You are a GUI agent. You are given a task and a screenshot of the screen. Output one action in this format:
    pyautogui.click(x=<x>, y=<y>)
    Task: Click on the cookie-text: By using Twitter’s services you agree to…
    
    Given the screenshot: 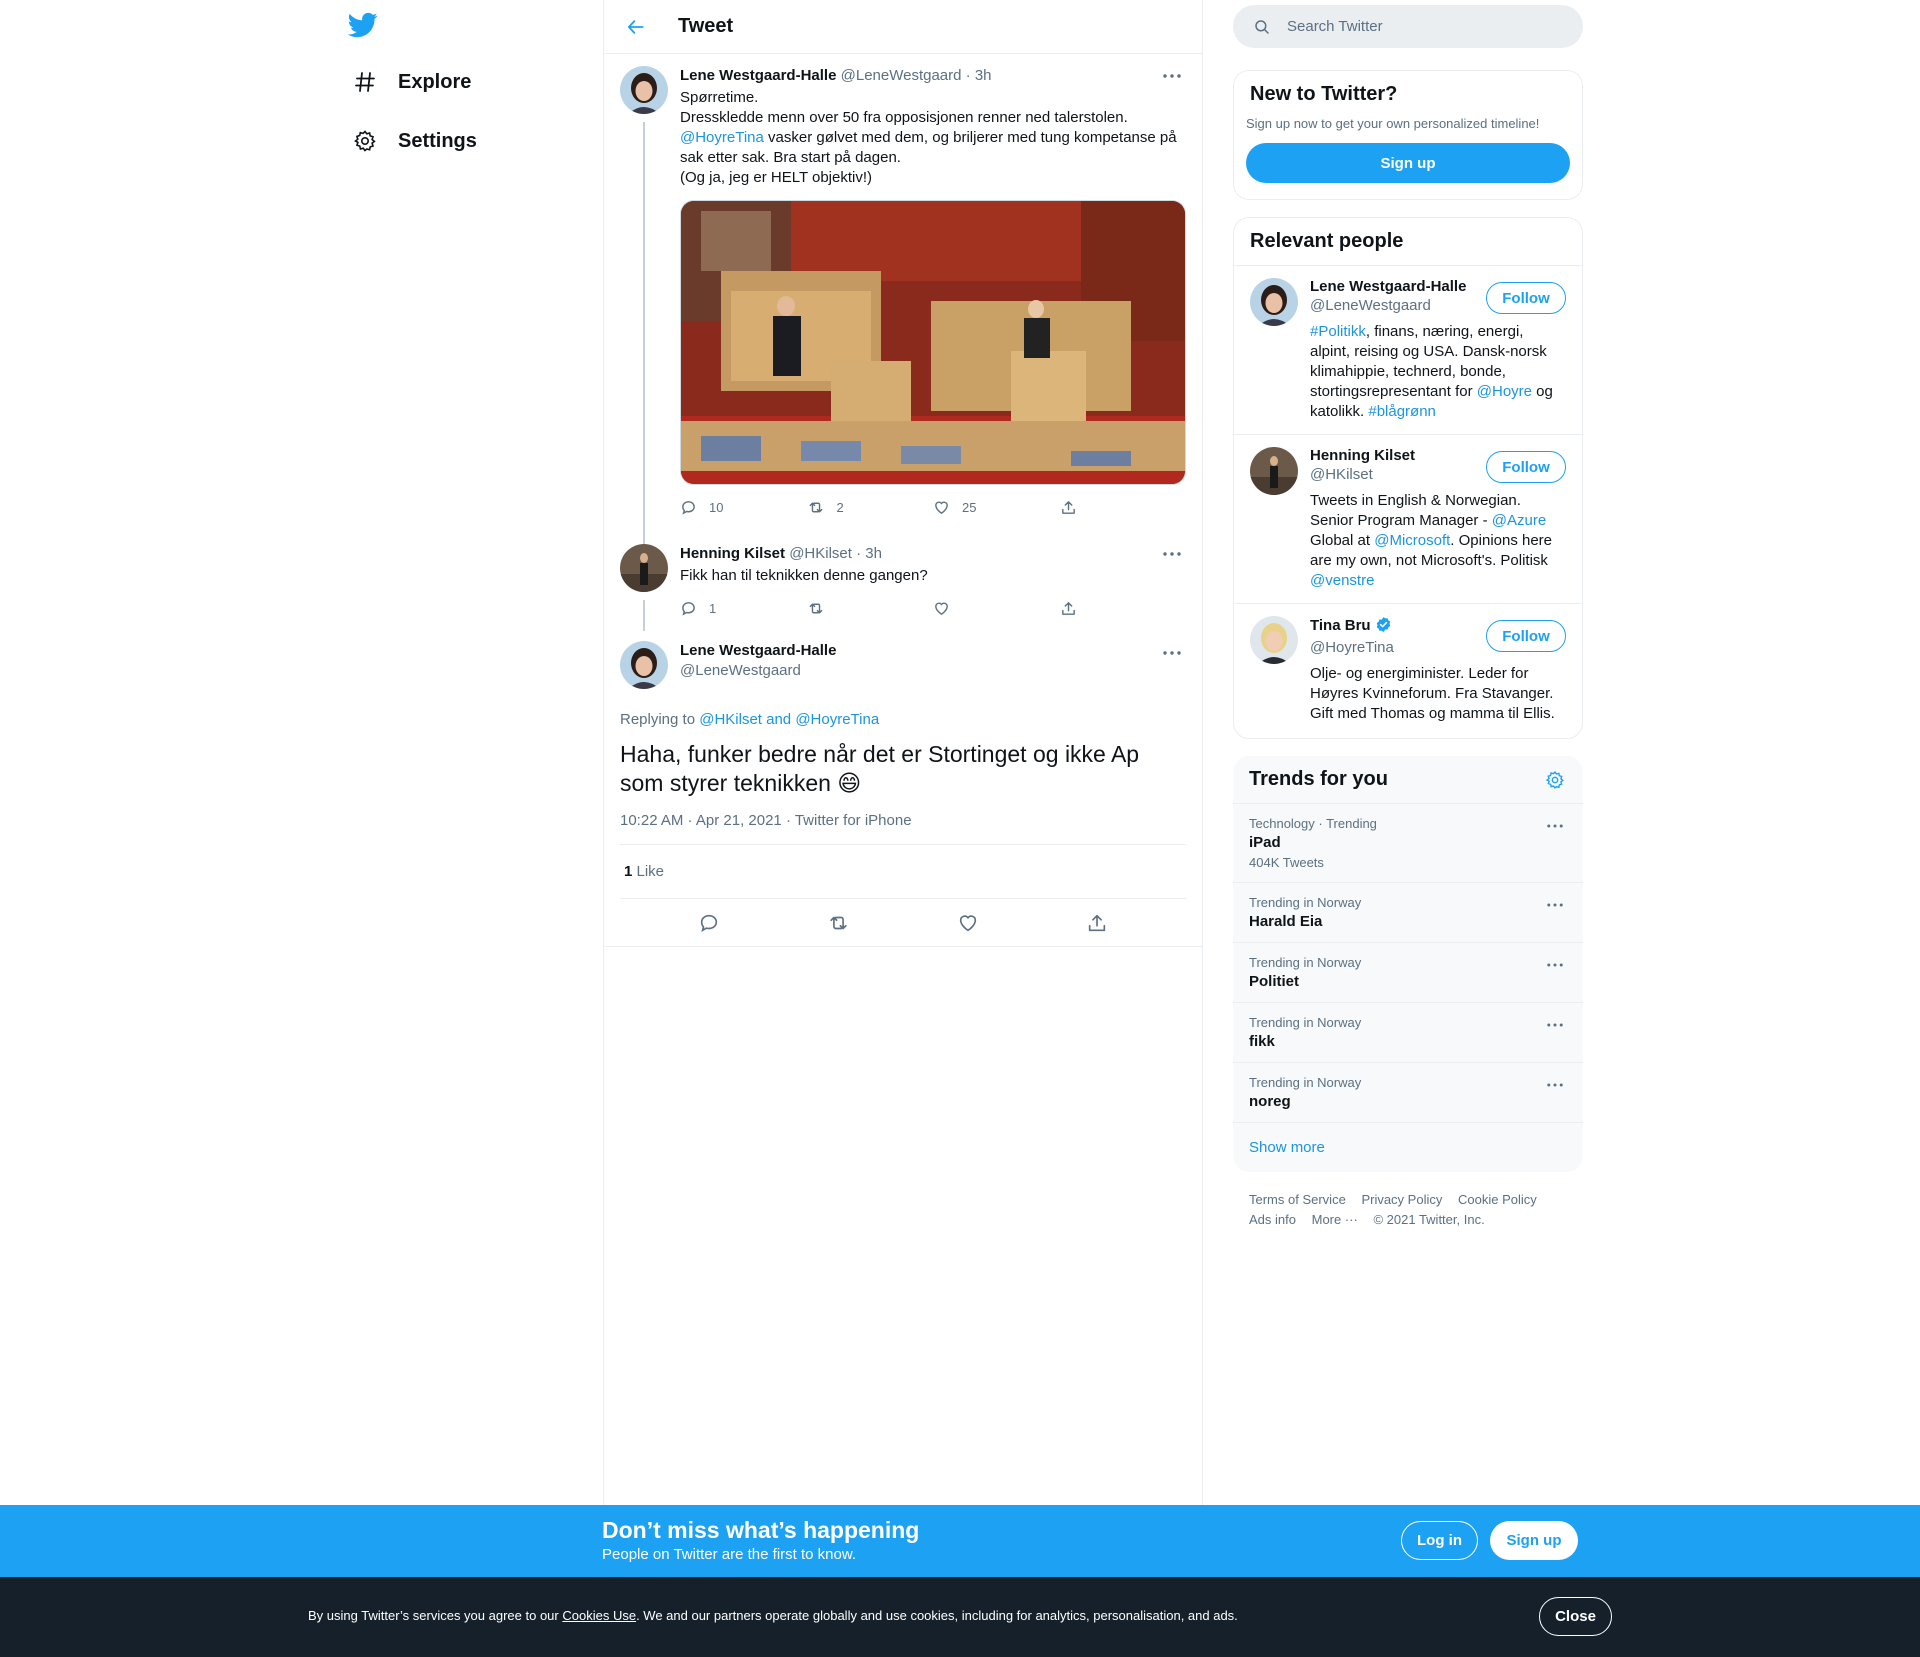 What is the action you would take?
    pyautogui.click(x=773, y=1615)
    